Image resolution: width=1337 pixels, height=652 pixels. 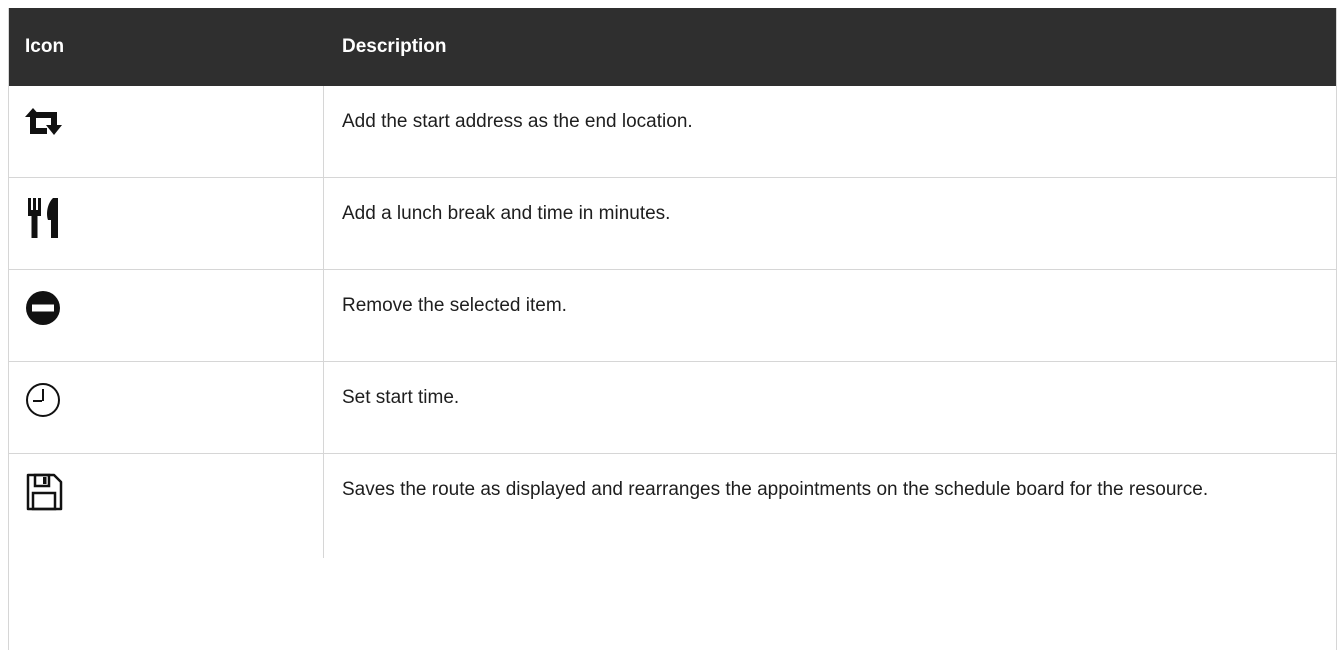 I want to click on fork-knife-icon, so click(x=174, y=218).